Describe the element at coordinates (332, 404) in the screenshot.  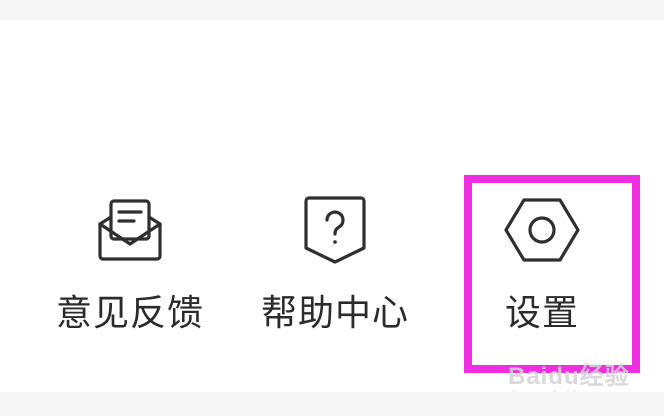
I see `bottom-divider-band` at that location.